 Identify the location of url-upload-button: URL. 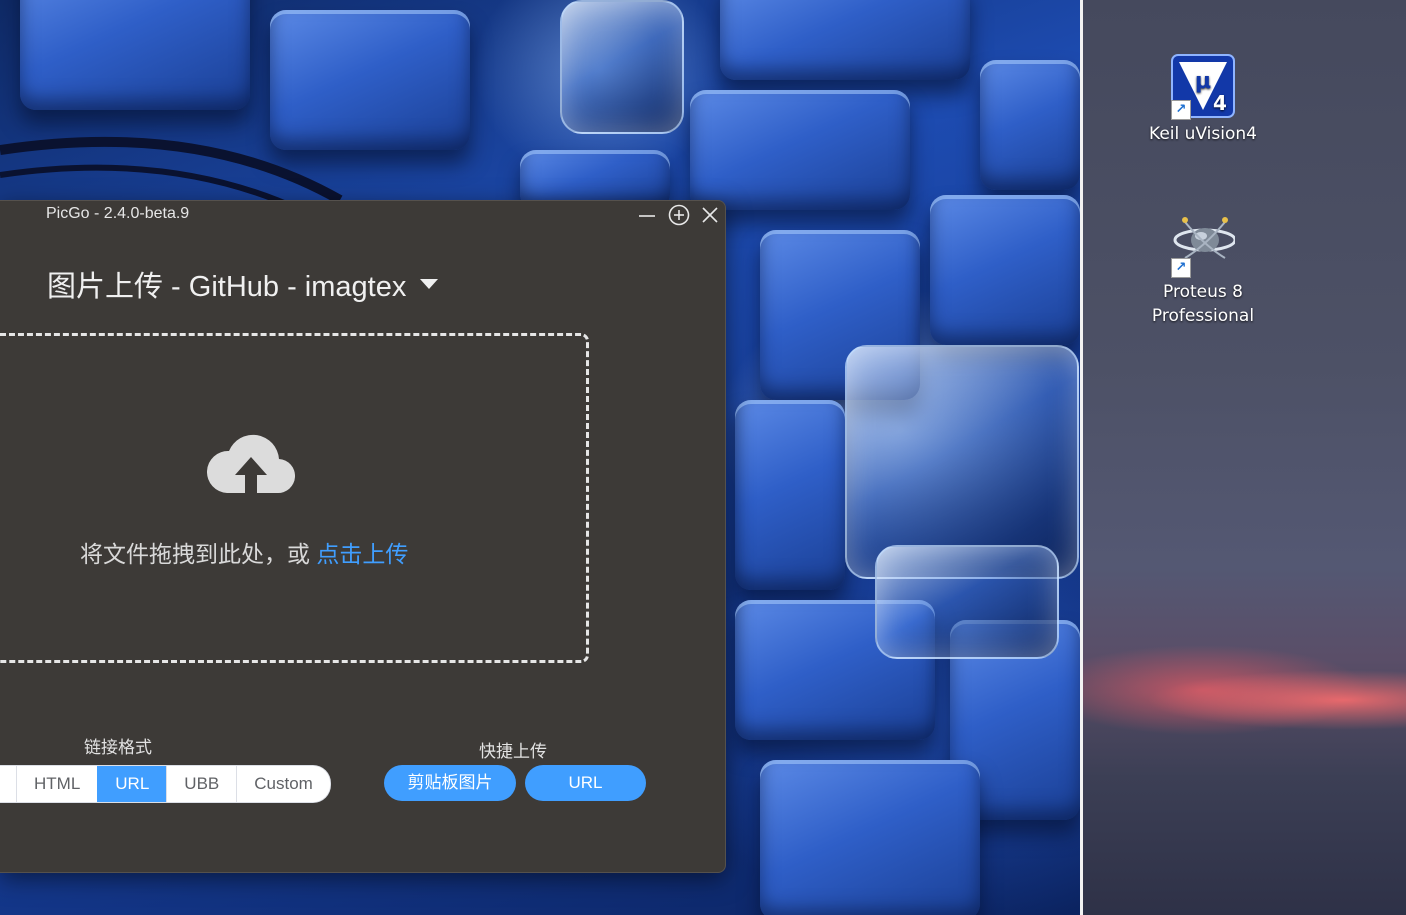
(585, 783).